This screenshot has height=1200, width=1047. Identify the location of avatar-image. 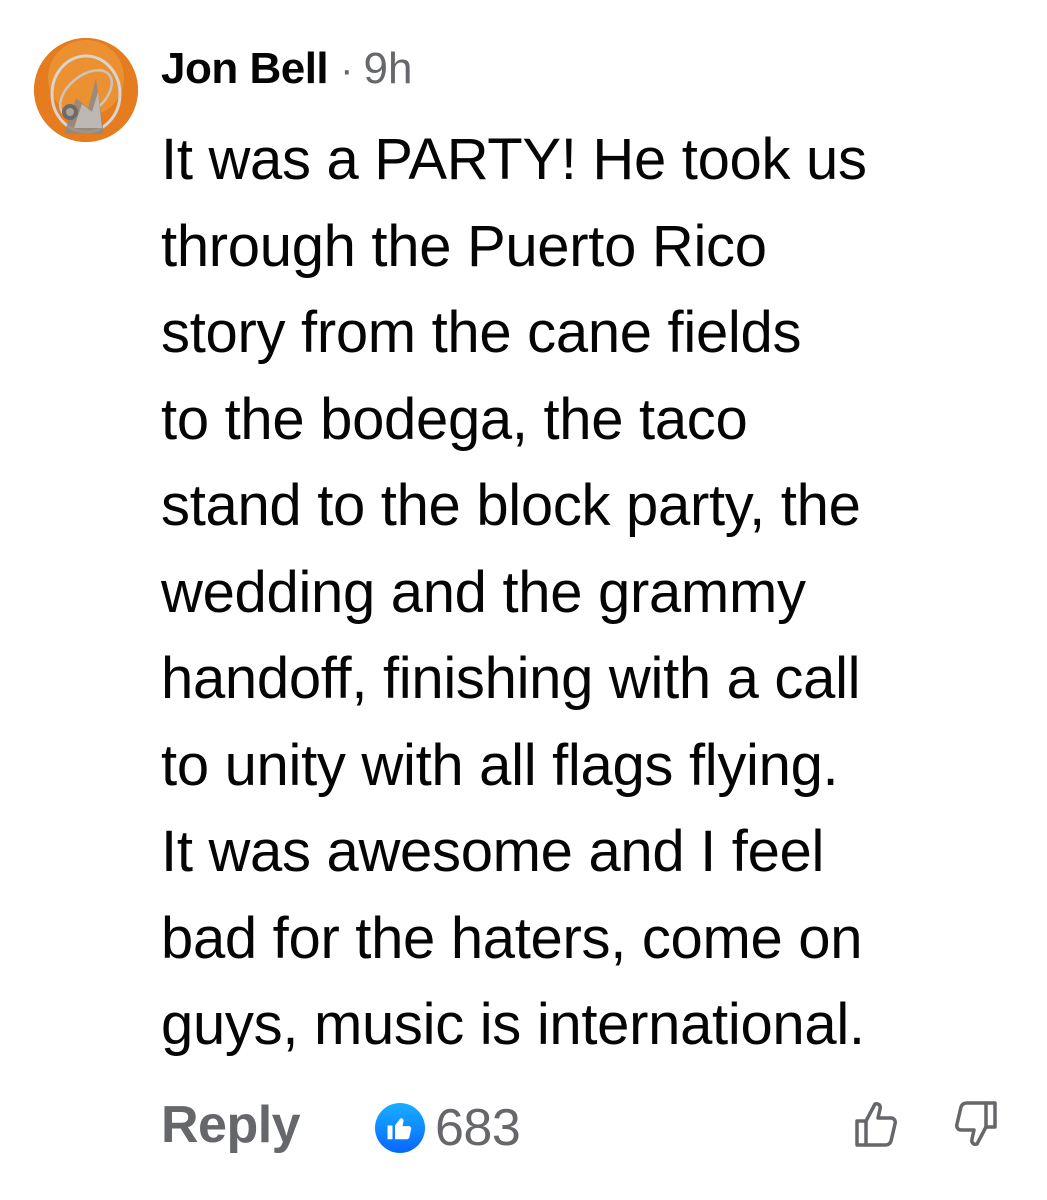
(86, 90).